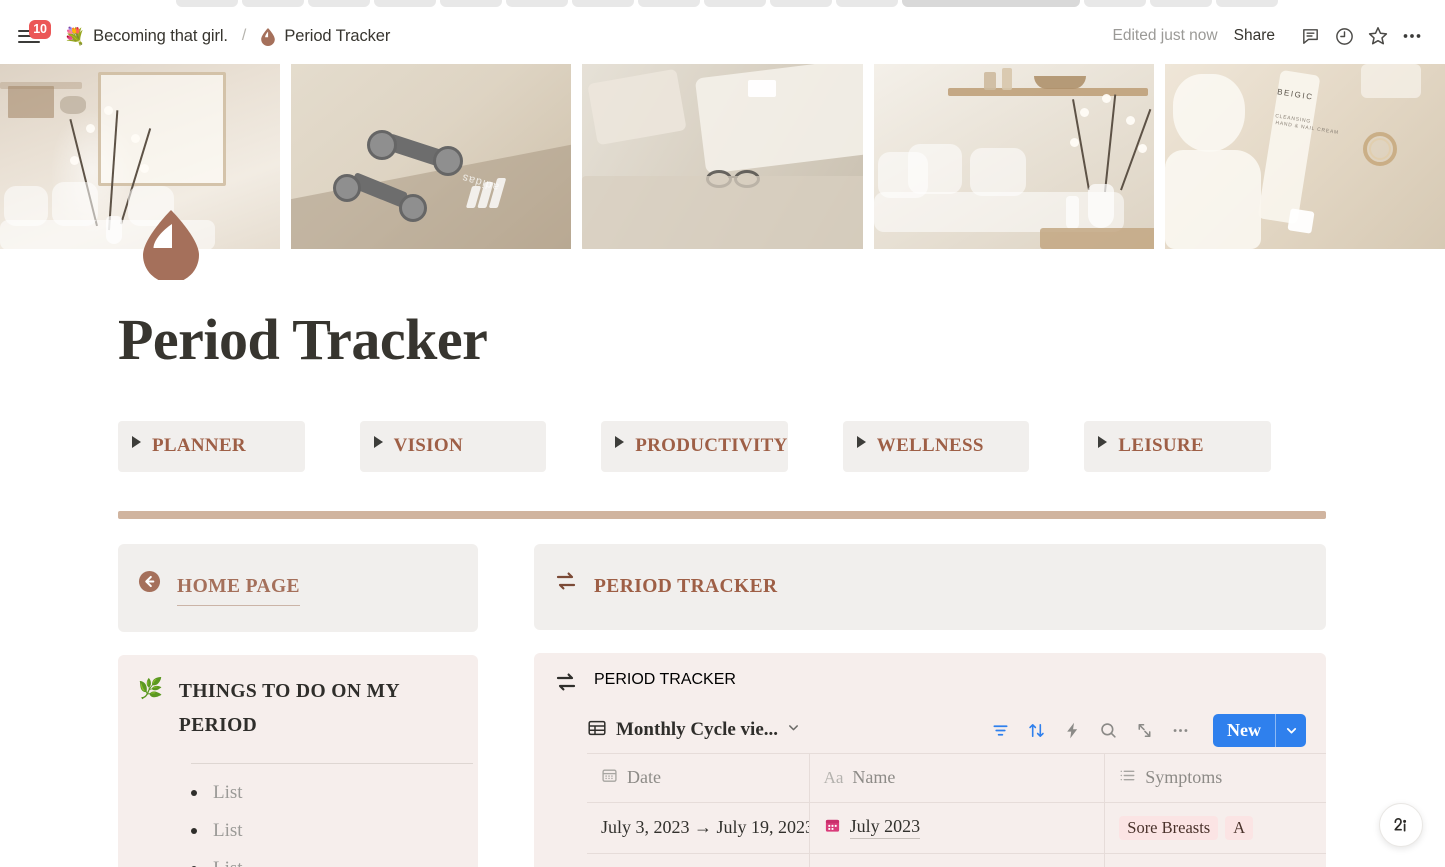 The width and height of the screenshot is (1445, 867). I want to click on cell-date: January 3, 2023 → January 5, 20, so click(698, 860).